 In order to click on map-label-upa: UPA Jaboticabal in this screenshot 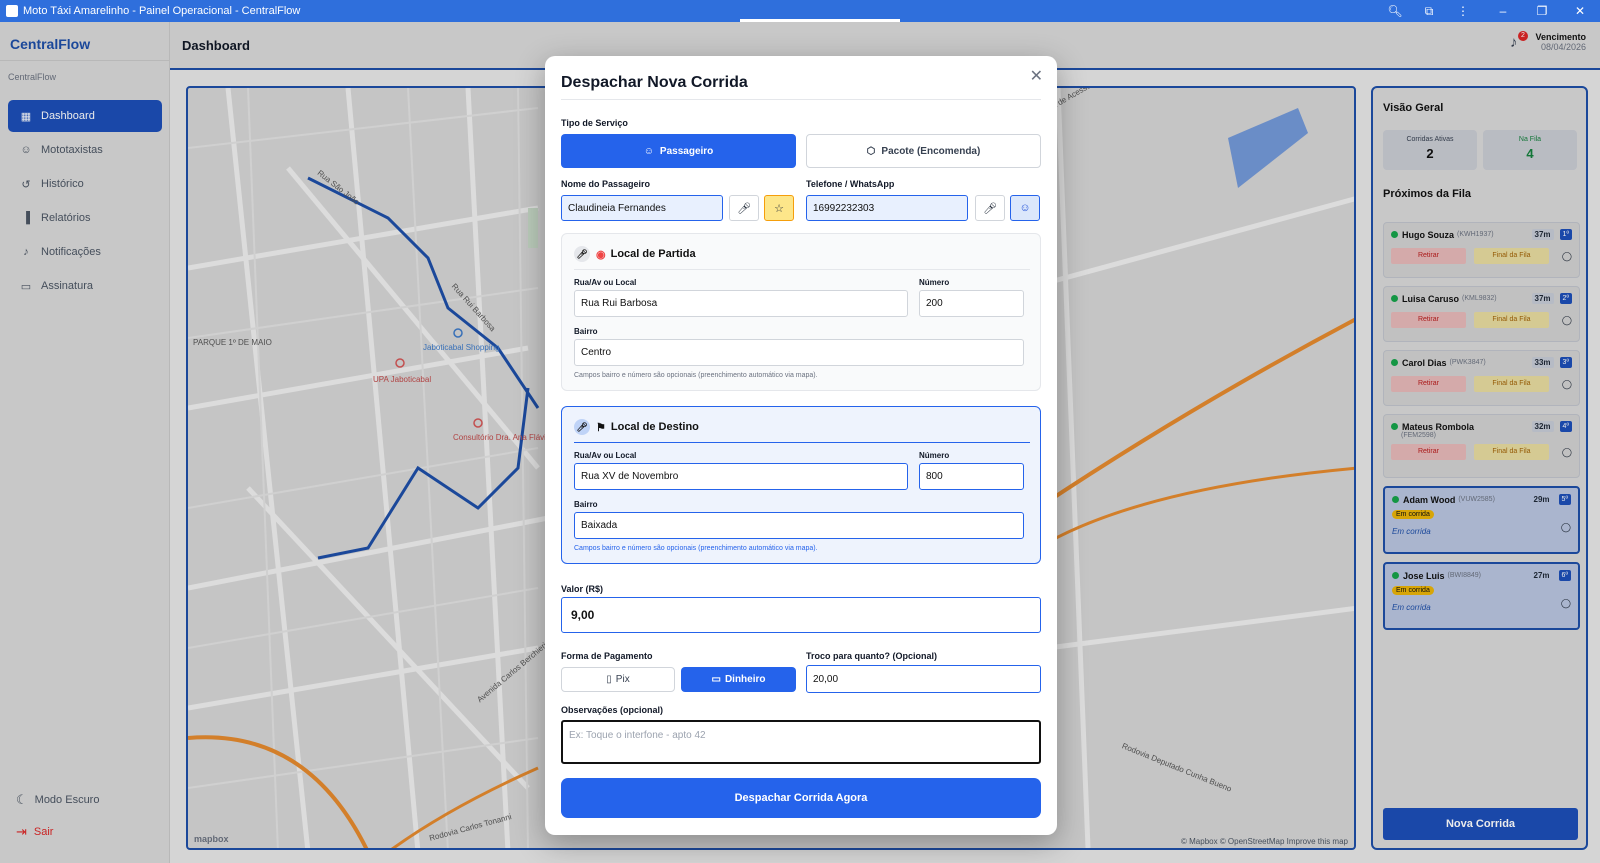, I will do `click(402, 379)`.